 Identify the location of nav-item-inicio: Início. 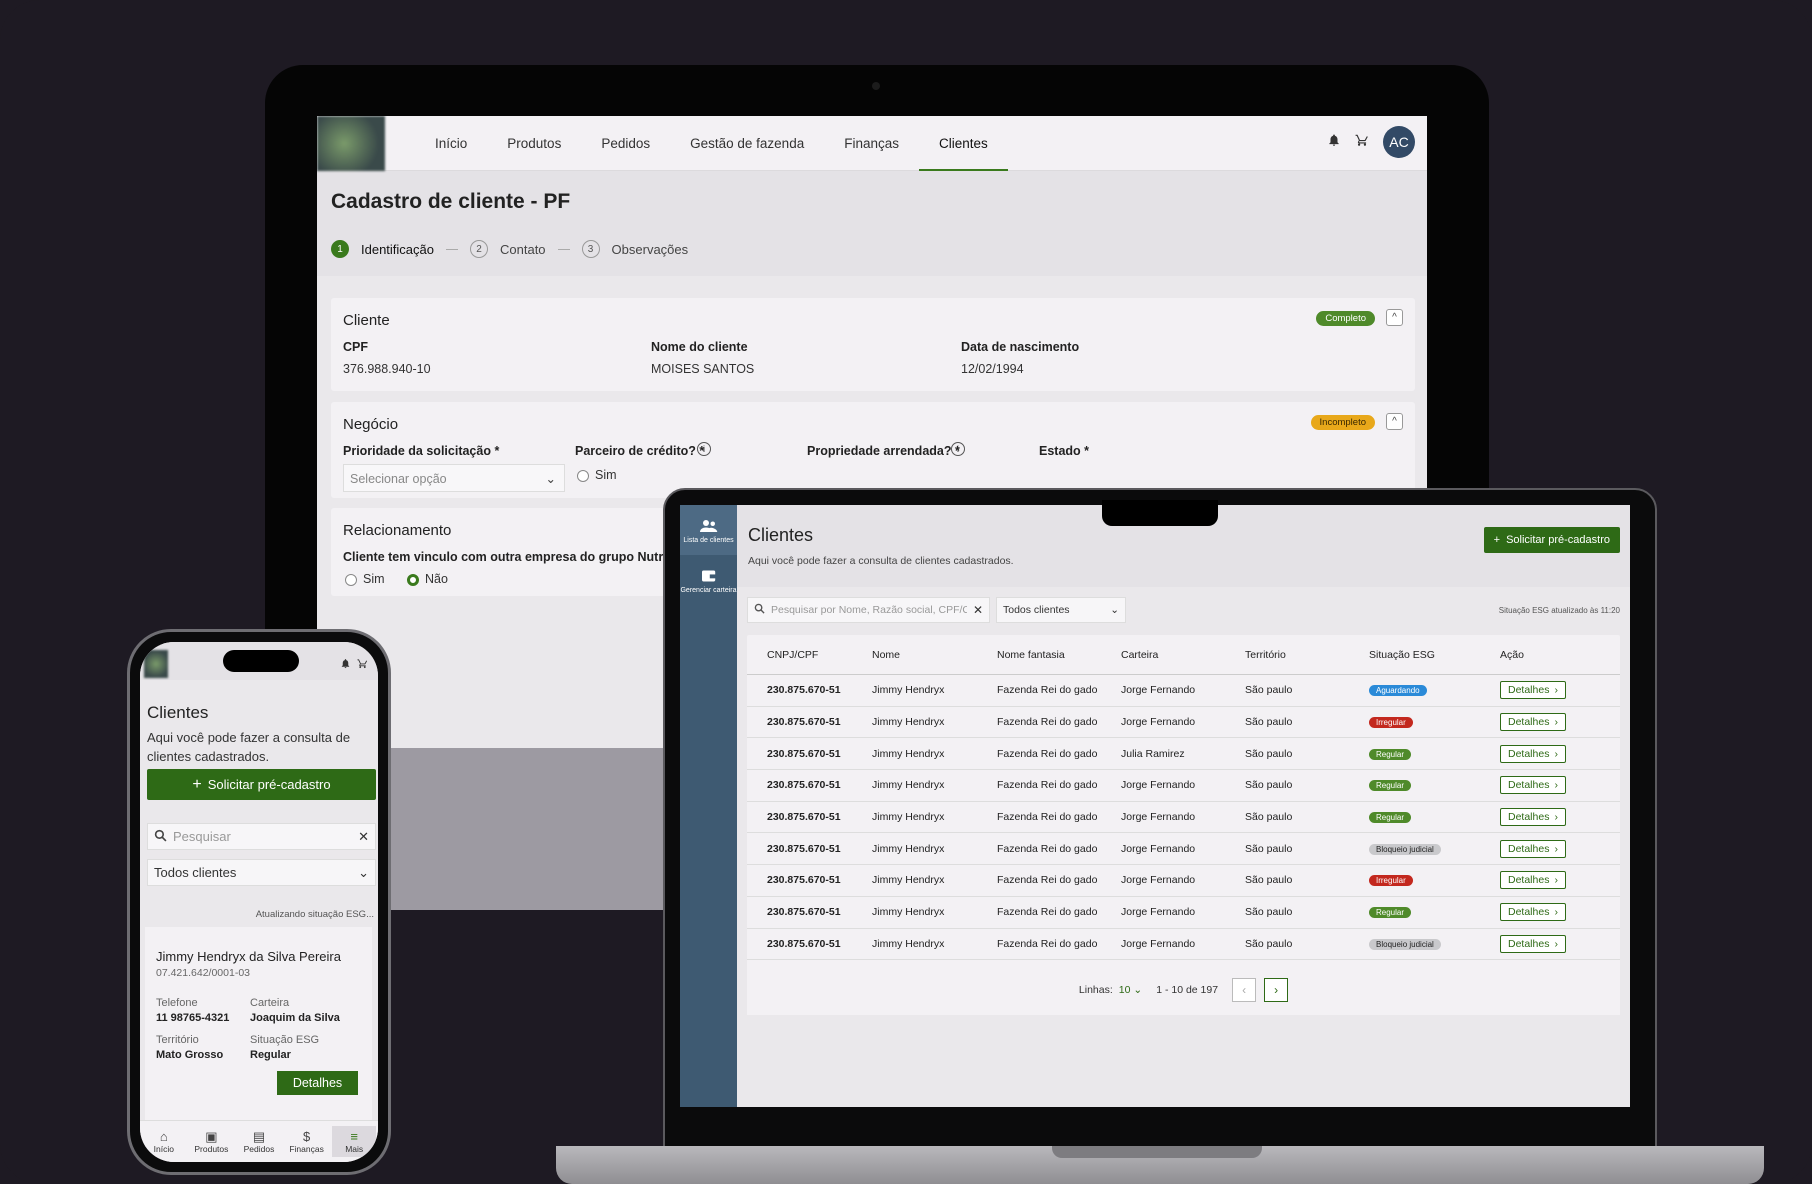
(451, 143).